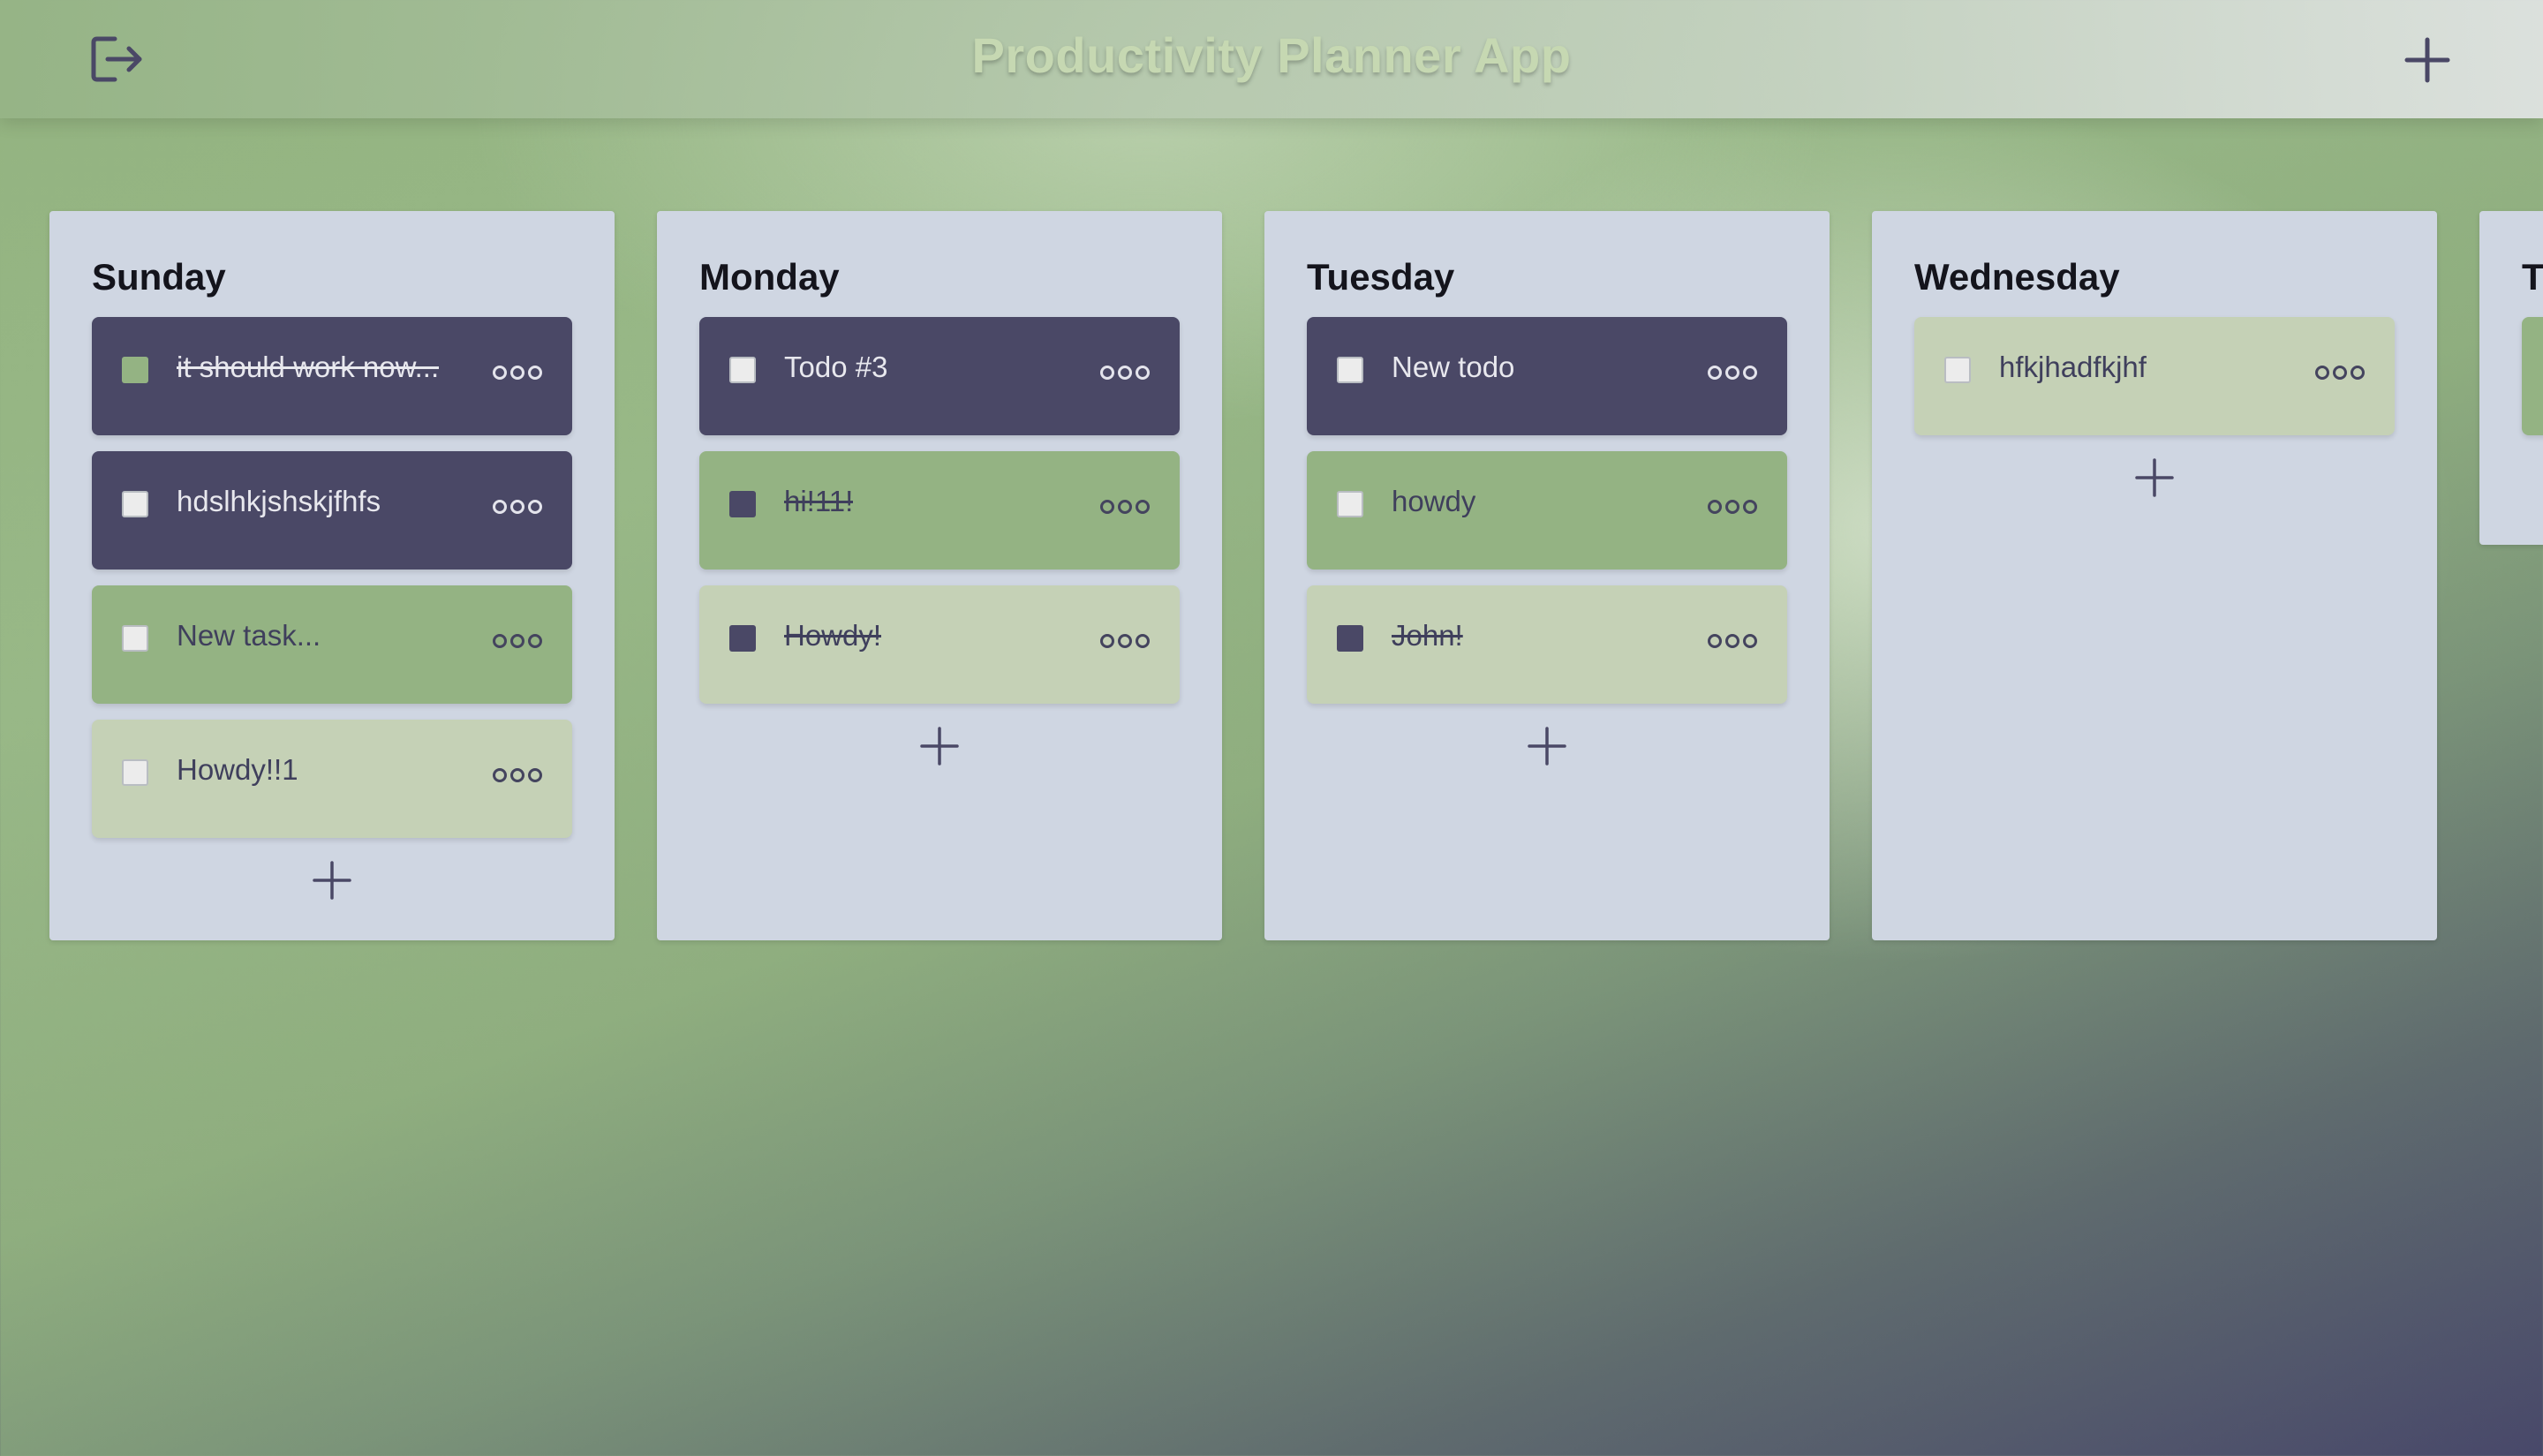 The image size is (2543, 1456). I want to click on day-title: Sunday, so click(159, 277).